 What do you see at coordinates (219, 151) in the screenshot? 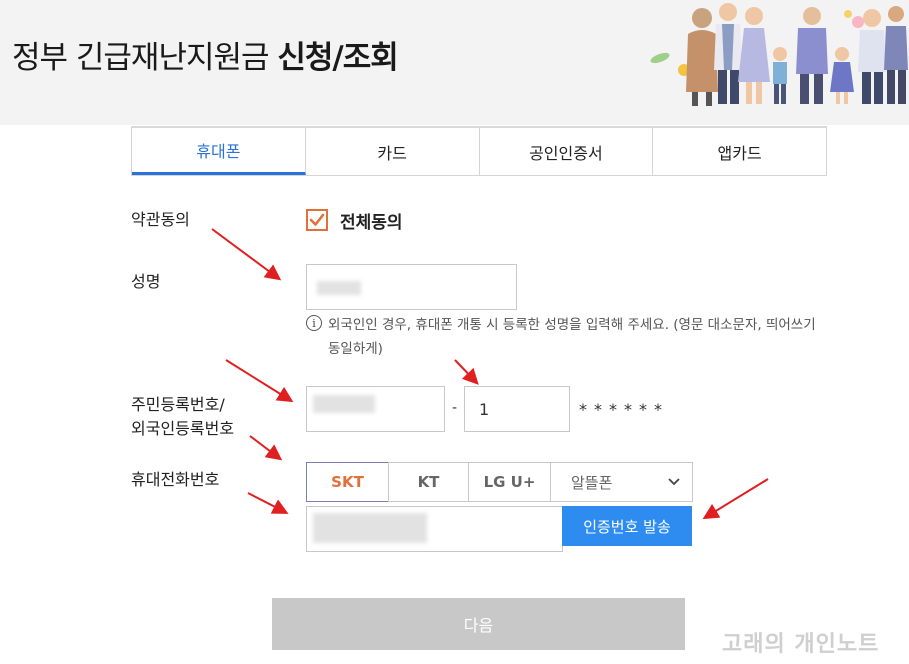
I see `tab-phone: 휴대폰` at bounding box center [219, 151].